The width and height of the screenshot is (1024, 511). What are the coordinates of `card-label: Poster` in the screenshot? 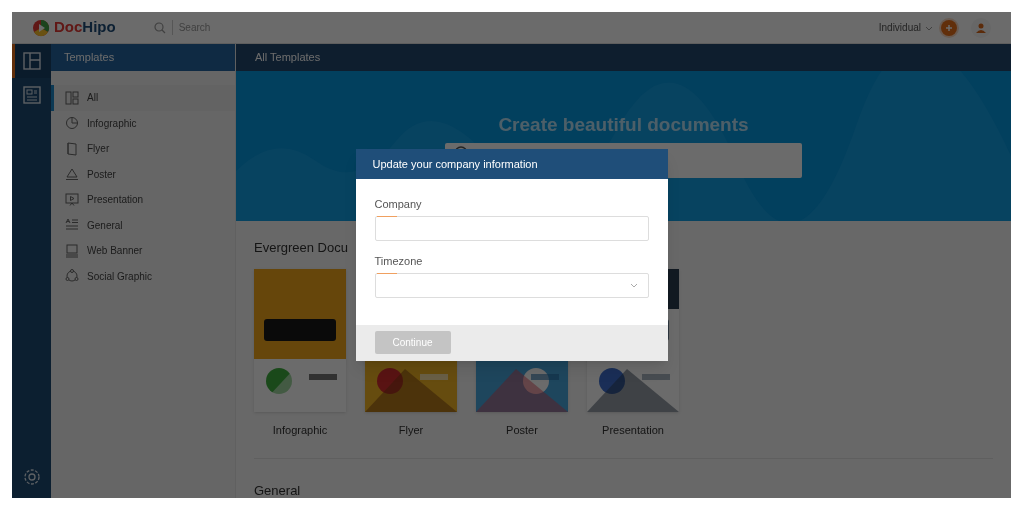 It's located at (522, 430).